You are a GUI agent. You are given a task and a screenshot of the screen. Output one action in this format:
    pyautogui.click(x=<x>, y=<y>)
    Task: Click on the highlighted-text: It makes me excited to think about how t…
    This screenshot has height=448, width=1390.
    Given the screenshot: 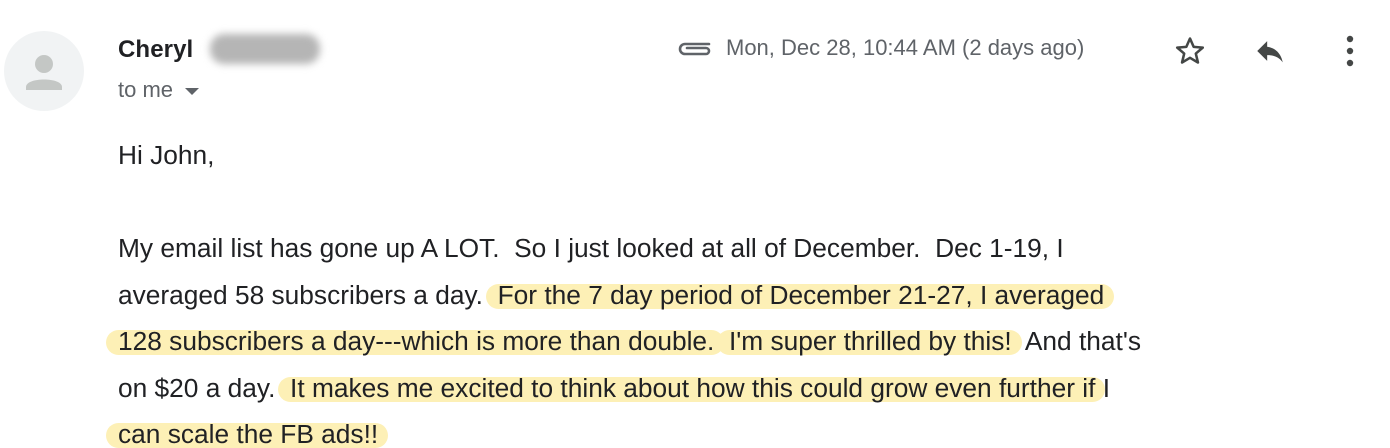 What is the action you would take?
    pyautogui.click(x=693, y=387)
    